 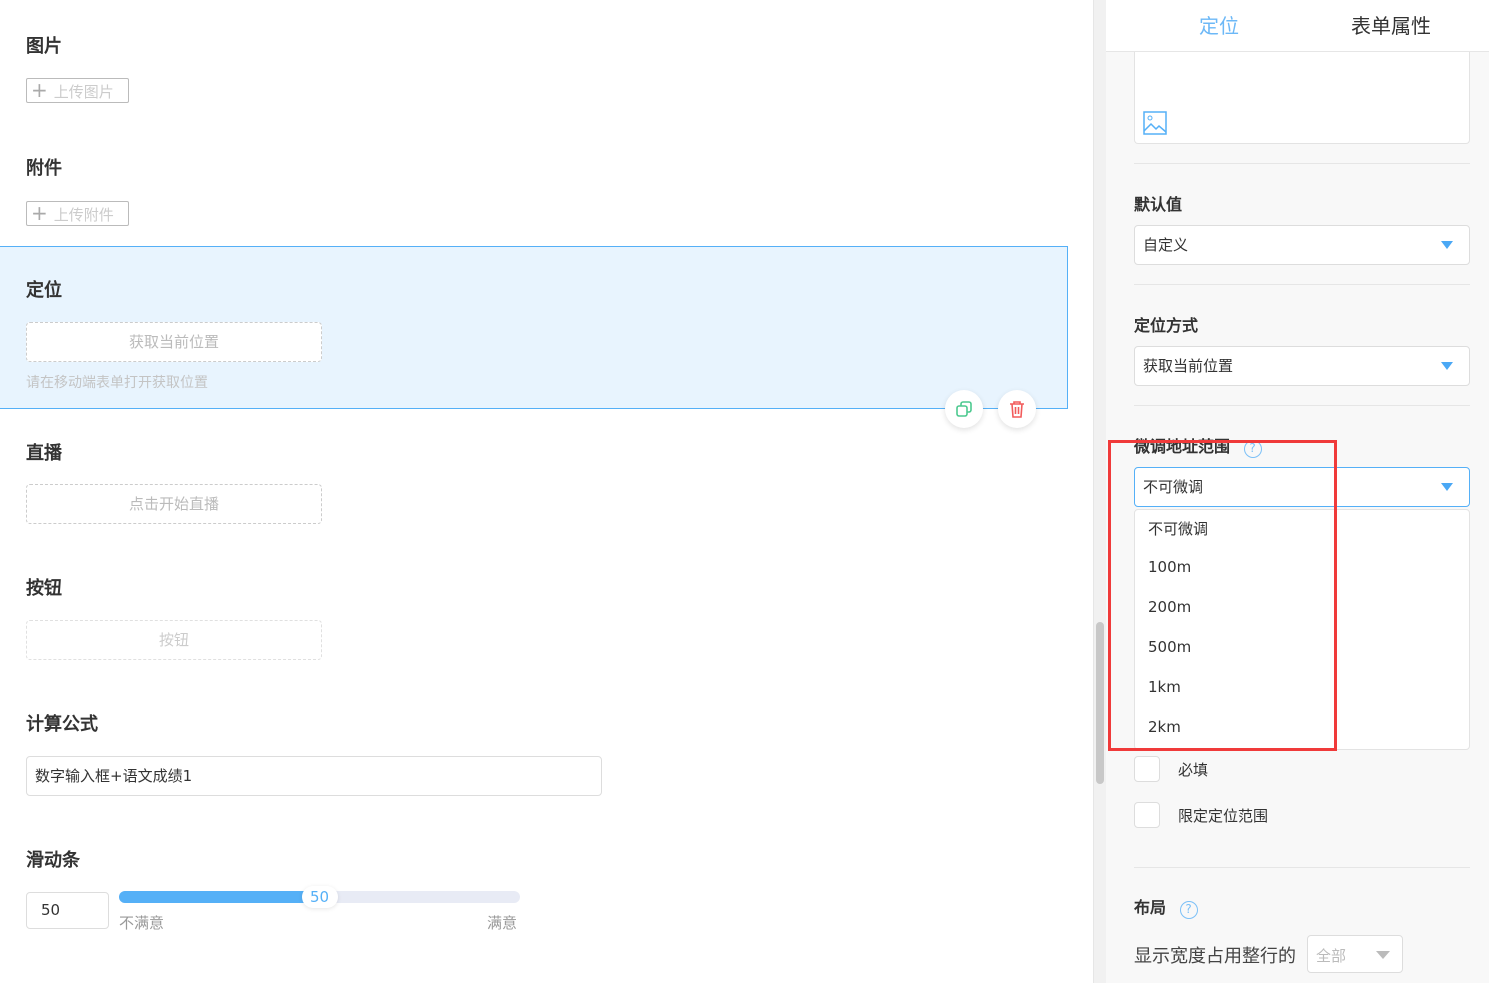 What do you see at coordinates (1215, 956) in the screenshot?
I see `width-label: 显示宽度占用整行的` at bounding box center [1215, 956].